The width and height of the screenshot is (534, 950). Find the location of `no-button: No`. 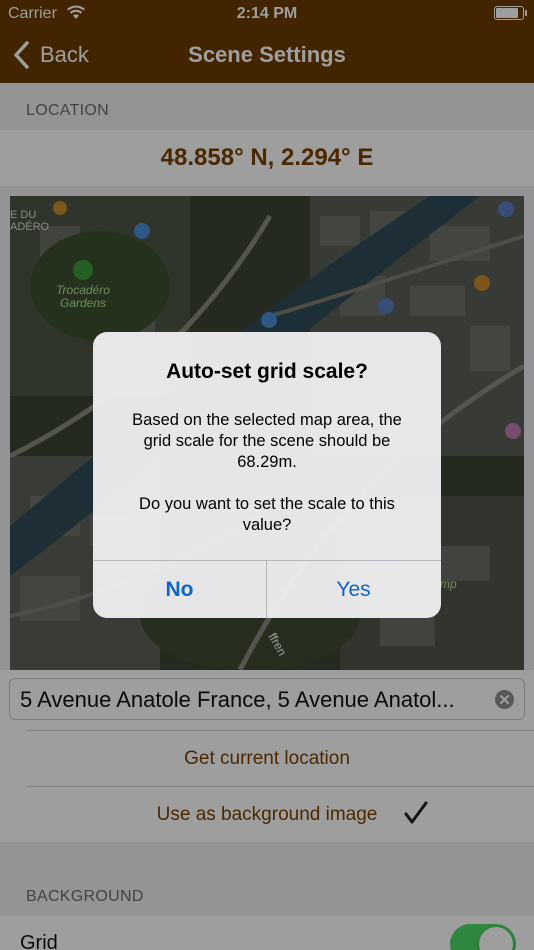

no-button: No is located at coordinates (179, 589).